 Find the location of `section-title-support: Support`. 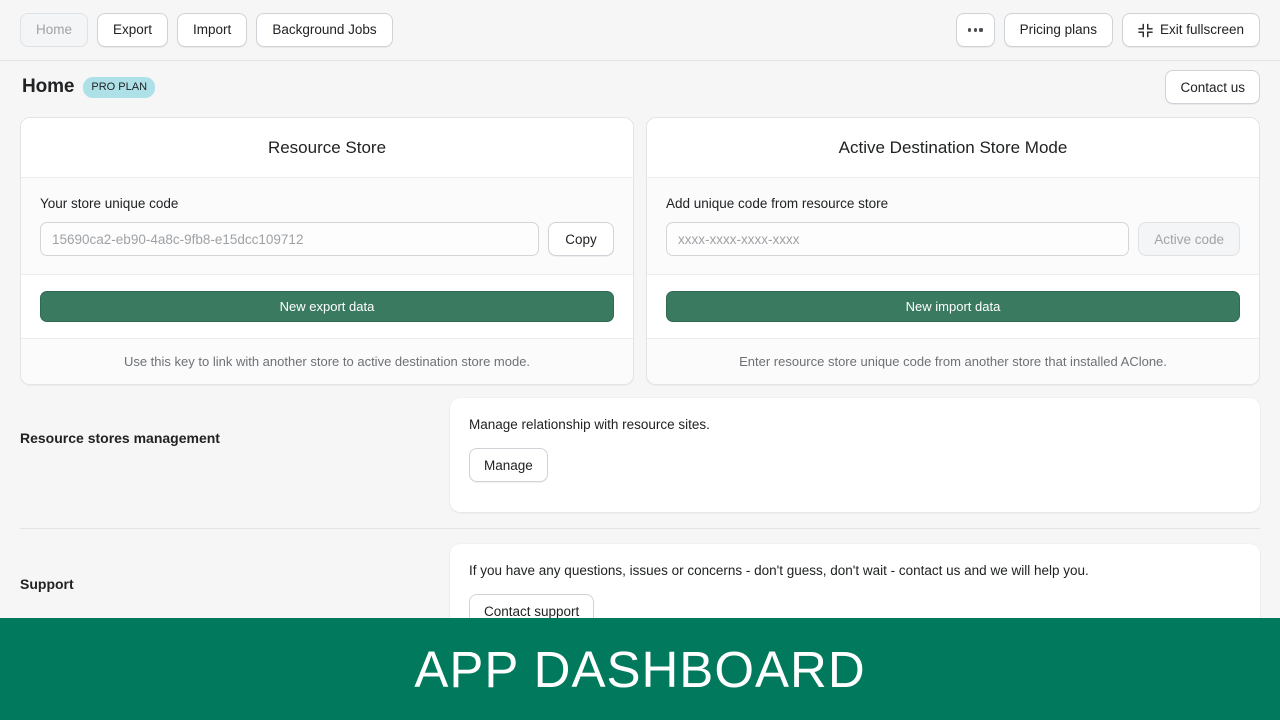

section-title-support: Support is located at coordinates (47, 584).